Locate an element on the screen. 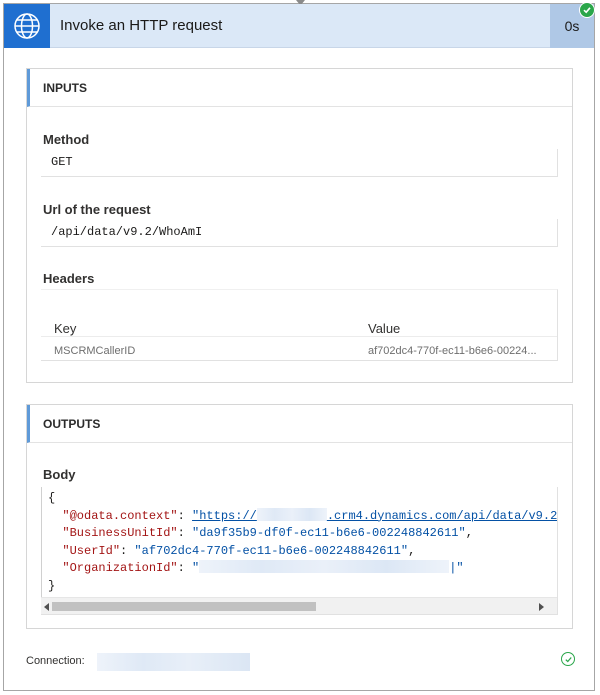  url-value: /api/data/v9.2/WhoAmI is located at coordinates (299, 233).